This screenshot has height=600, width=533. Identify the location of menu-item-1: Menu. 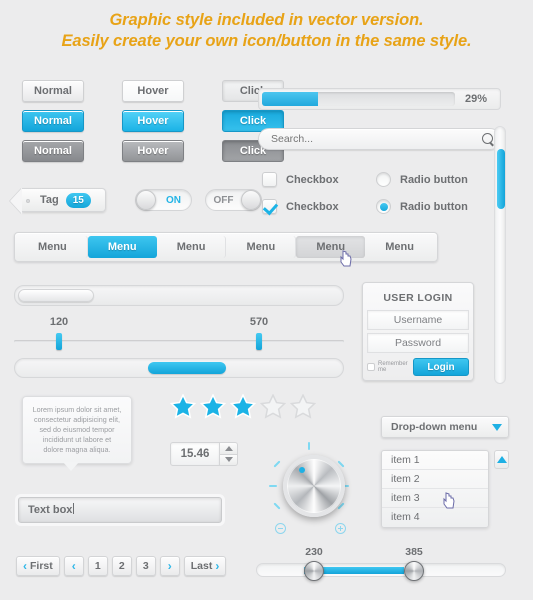
(53, 247).